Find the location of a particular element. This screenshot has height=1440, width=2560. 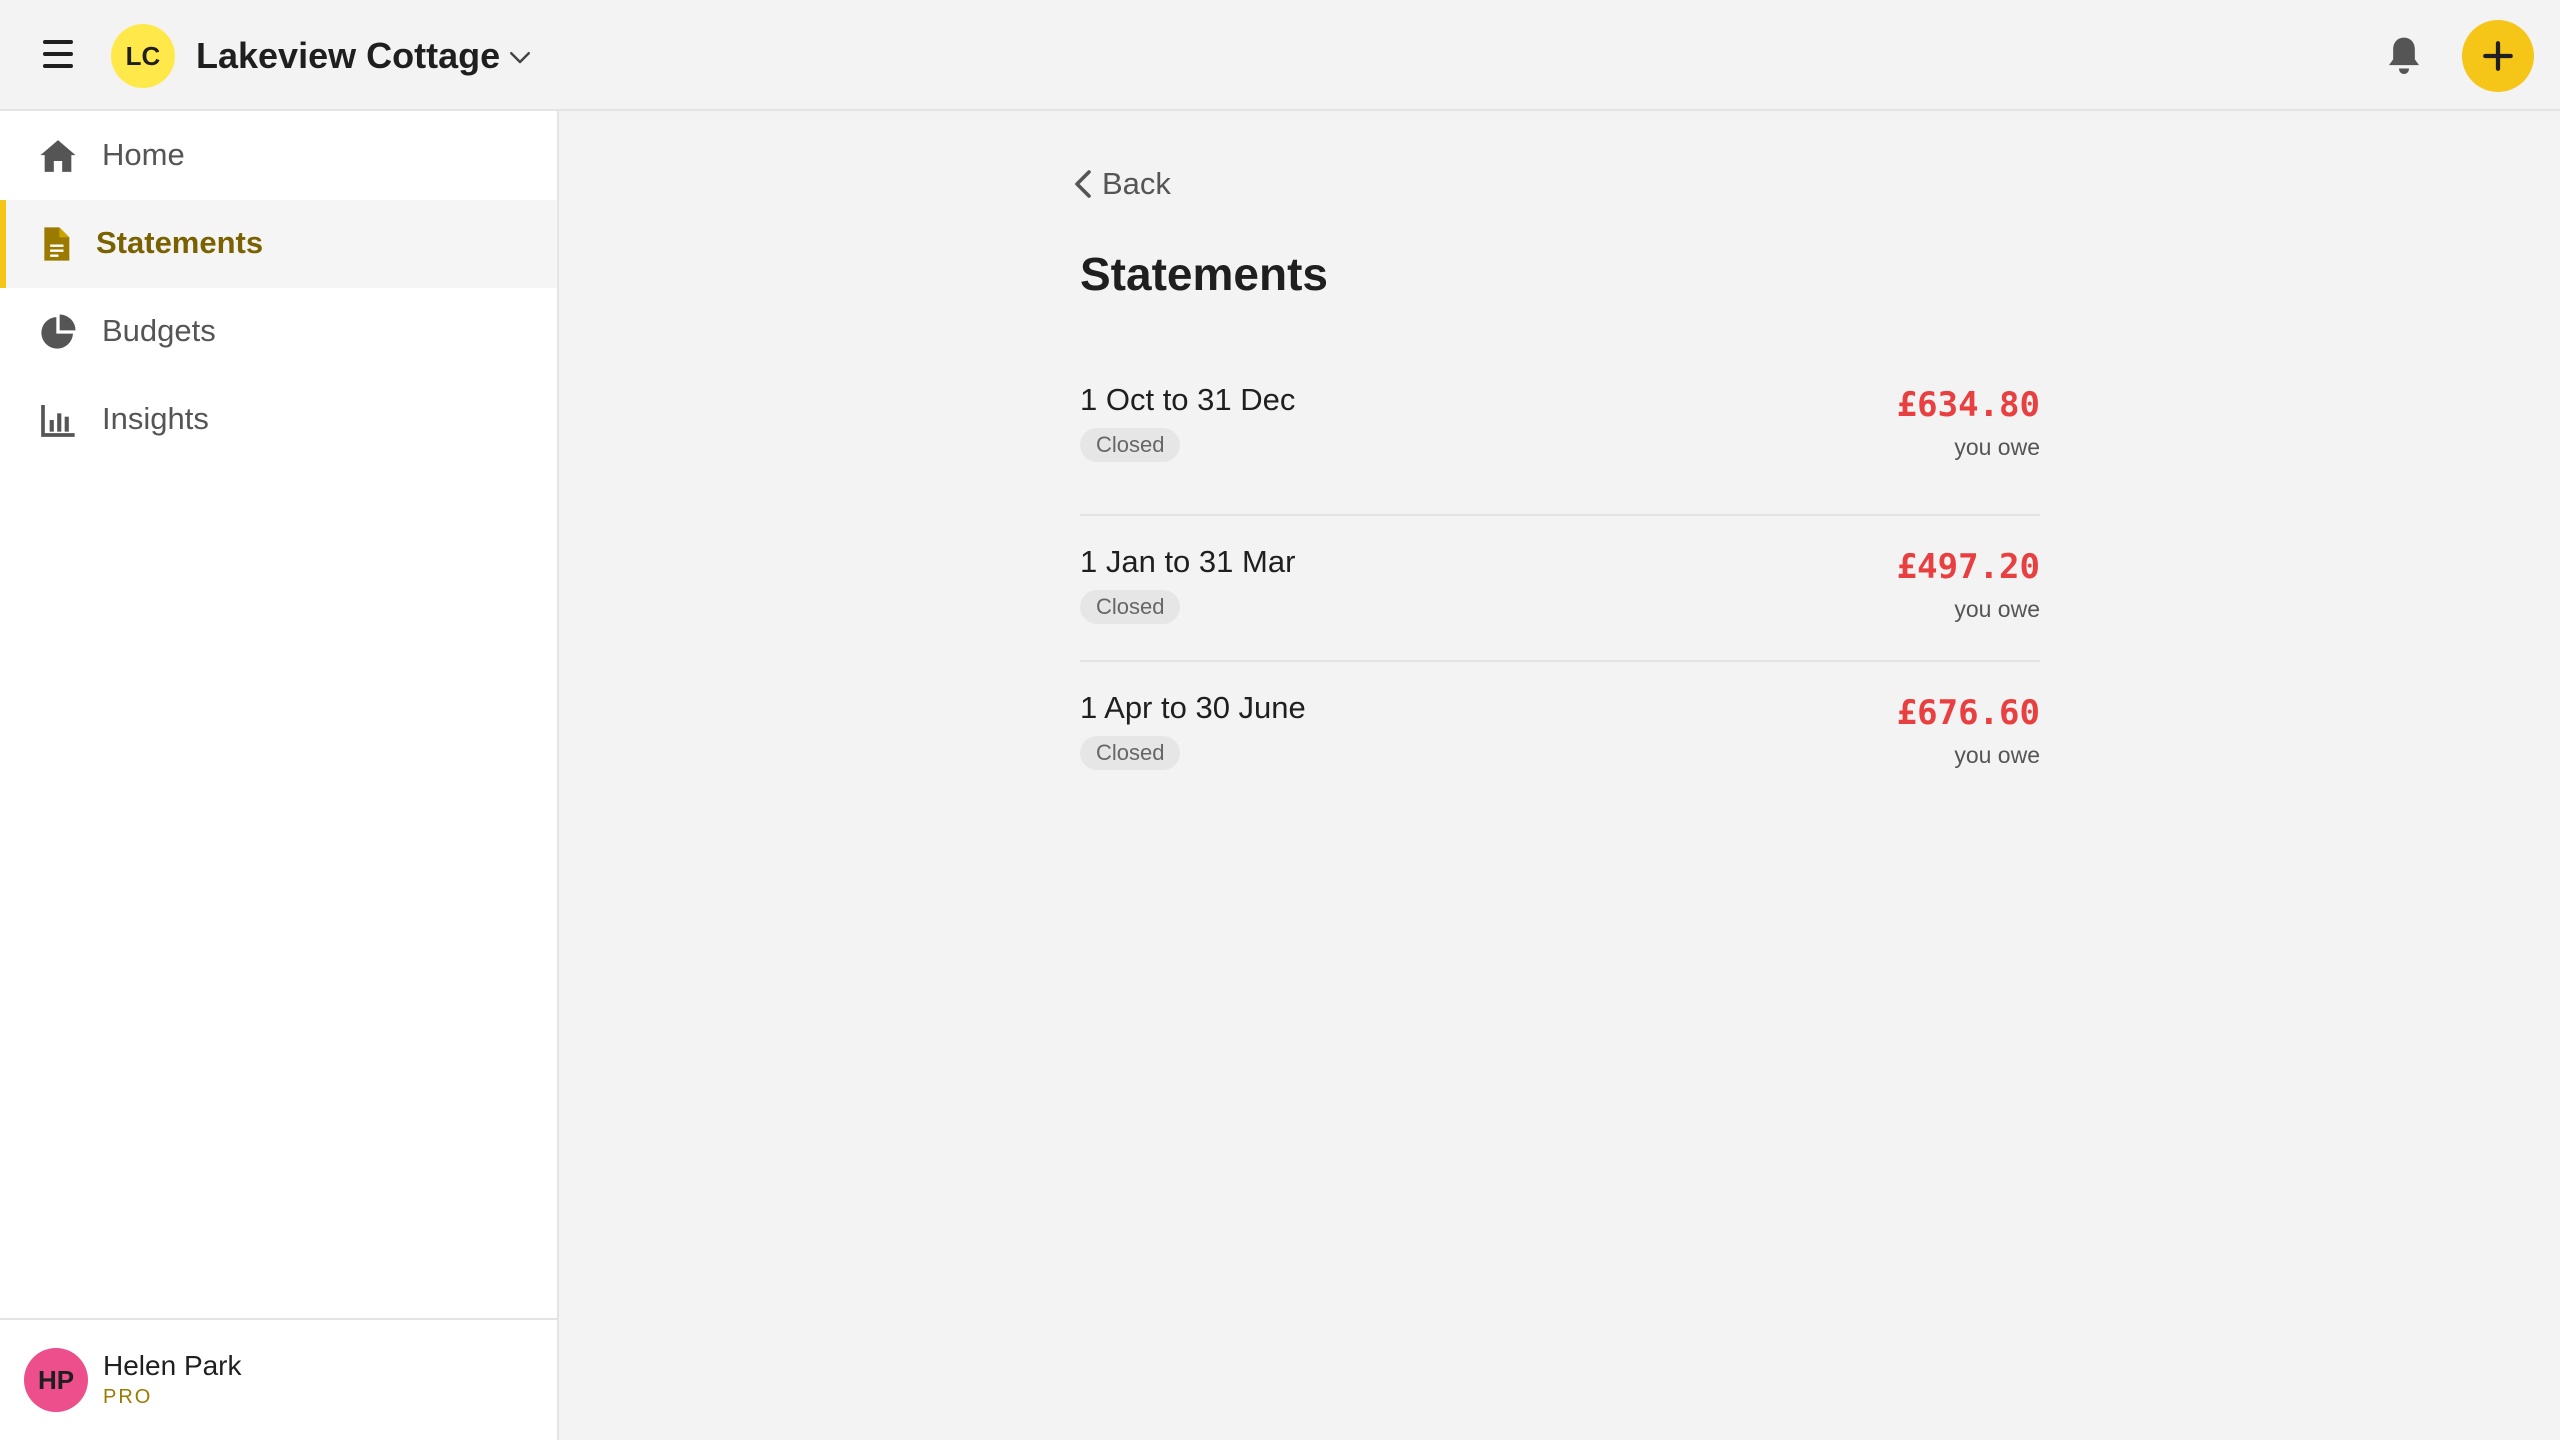

add-button is located at coordinates (2498, 56).